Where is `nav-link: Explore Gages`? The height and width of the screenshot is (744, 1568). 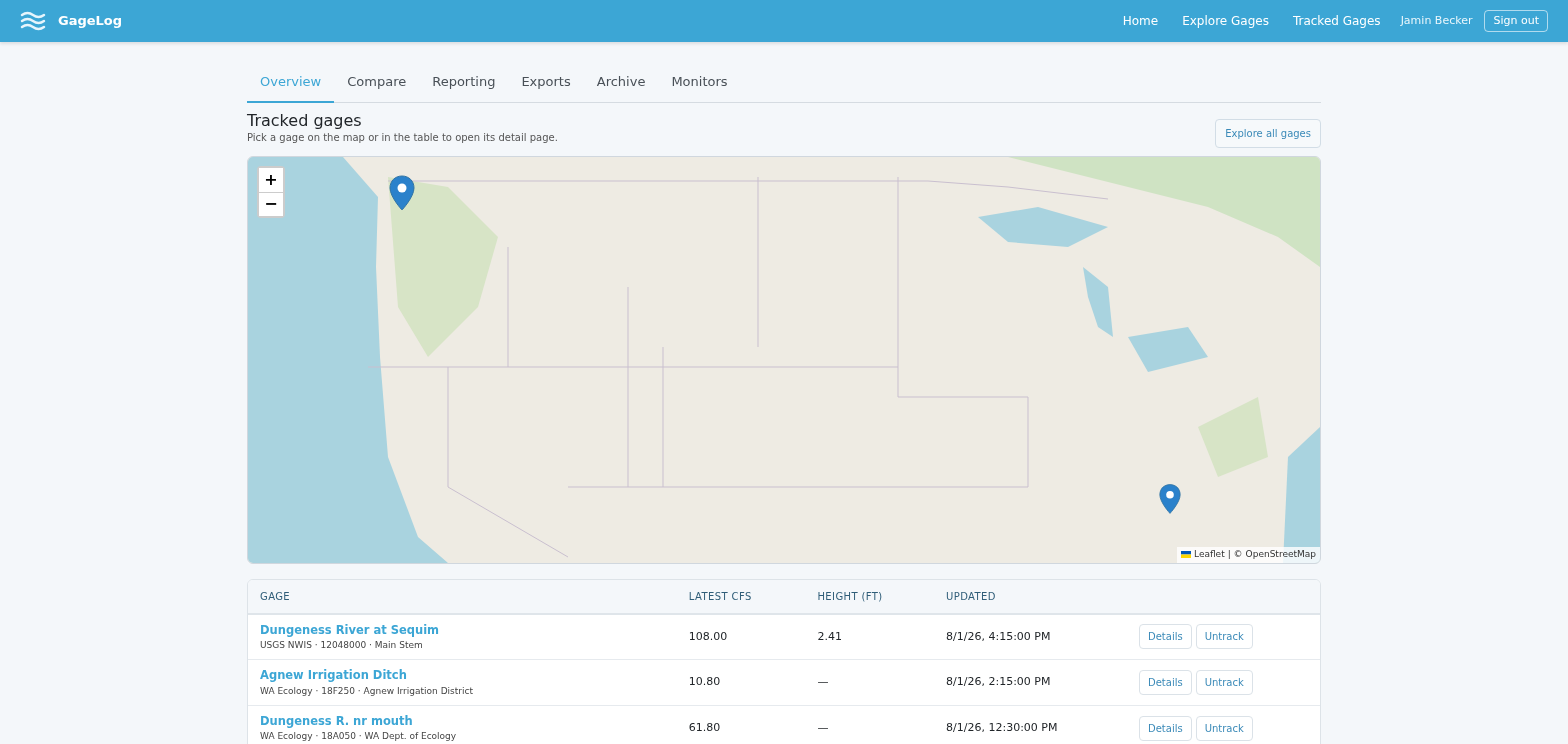 nav-link: Explore Gages is located at coordinates (1225, 21).